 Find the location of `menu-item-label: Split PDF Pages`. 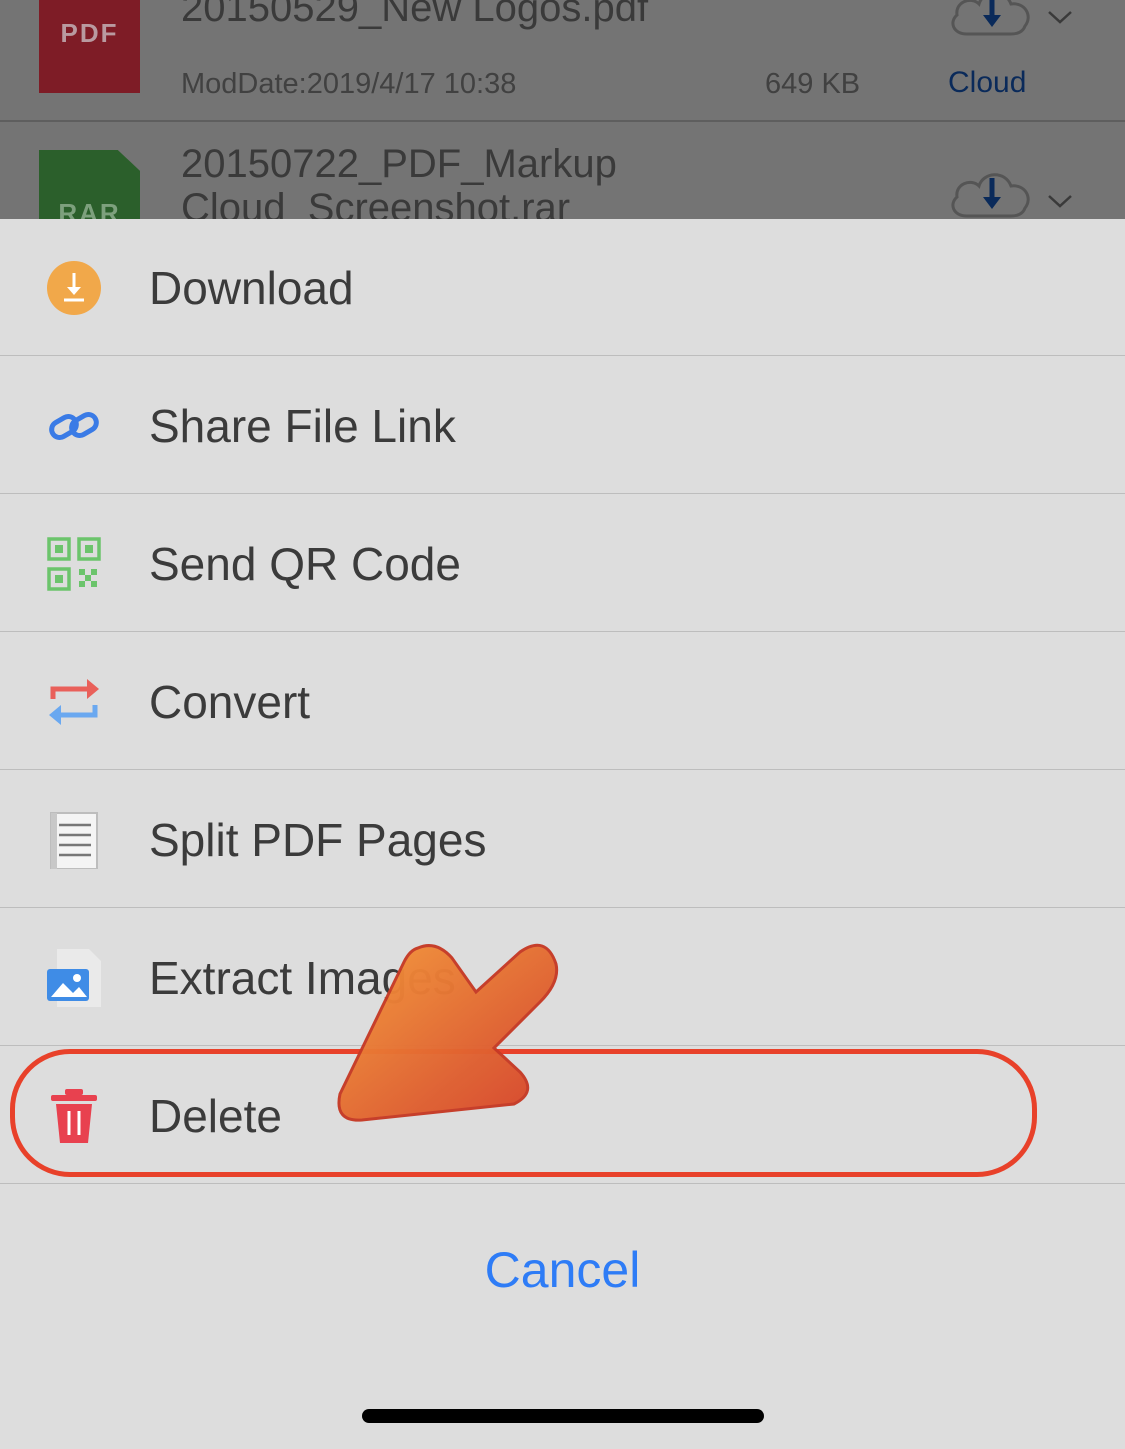

menu-item-label: Split PDF Pages is located at coordinates (318, 840).